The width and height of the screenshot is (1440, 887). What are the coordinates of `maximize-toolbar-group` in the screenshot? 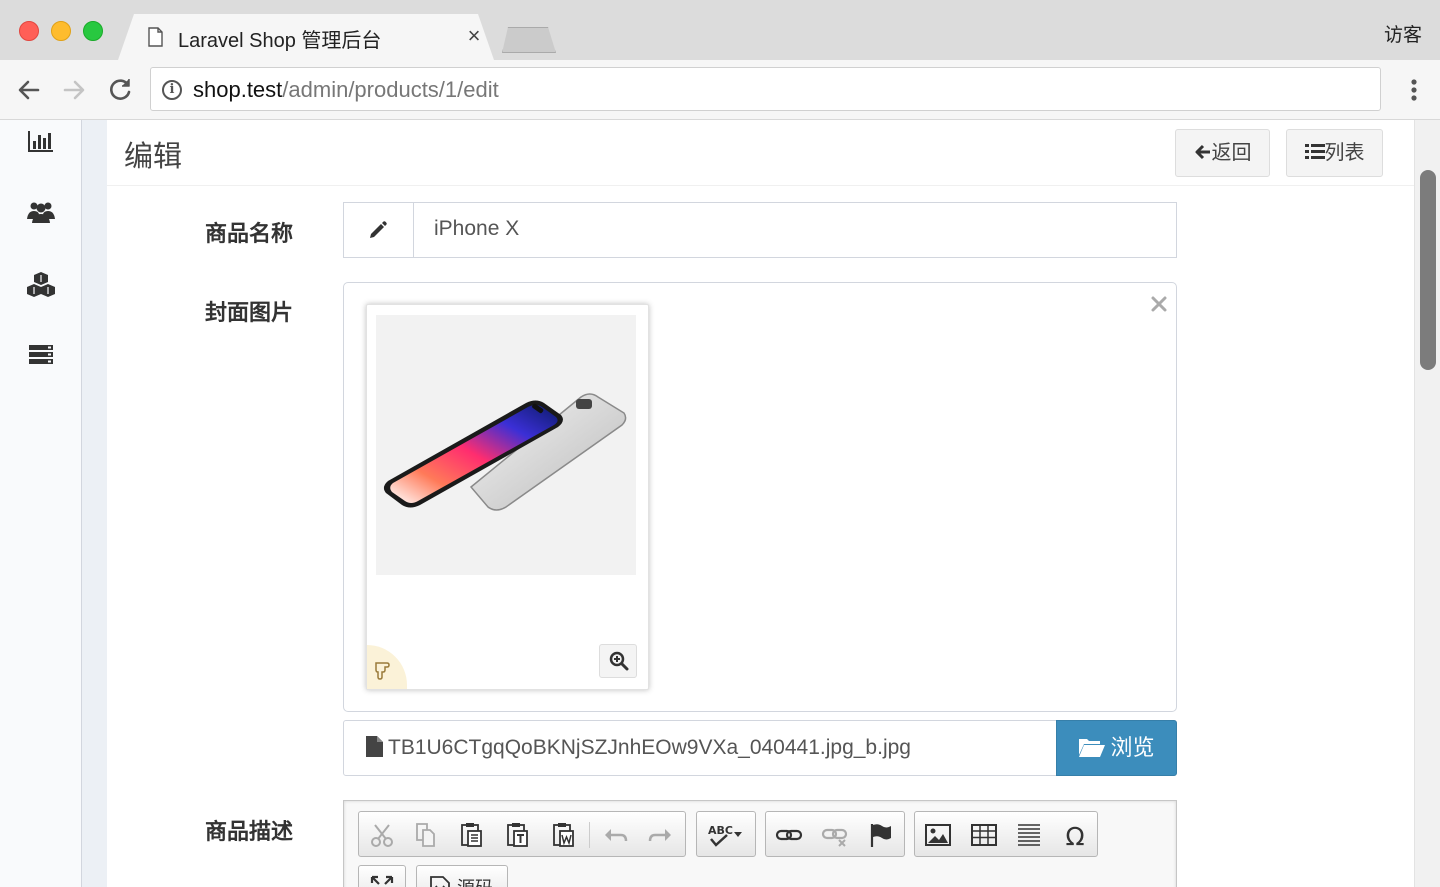 It's located at (382, 876).